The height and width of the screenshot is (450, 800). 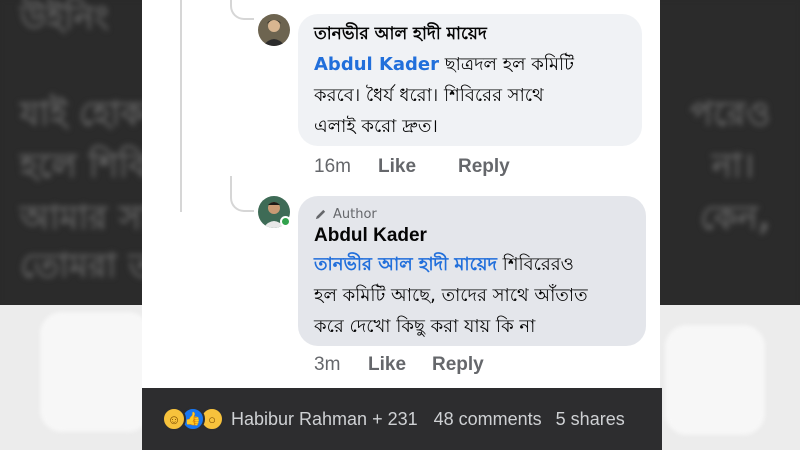 I want to click on profile-photo-icon, so click(x=274, y=30).